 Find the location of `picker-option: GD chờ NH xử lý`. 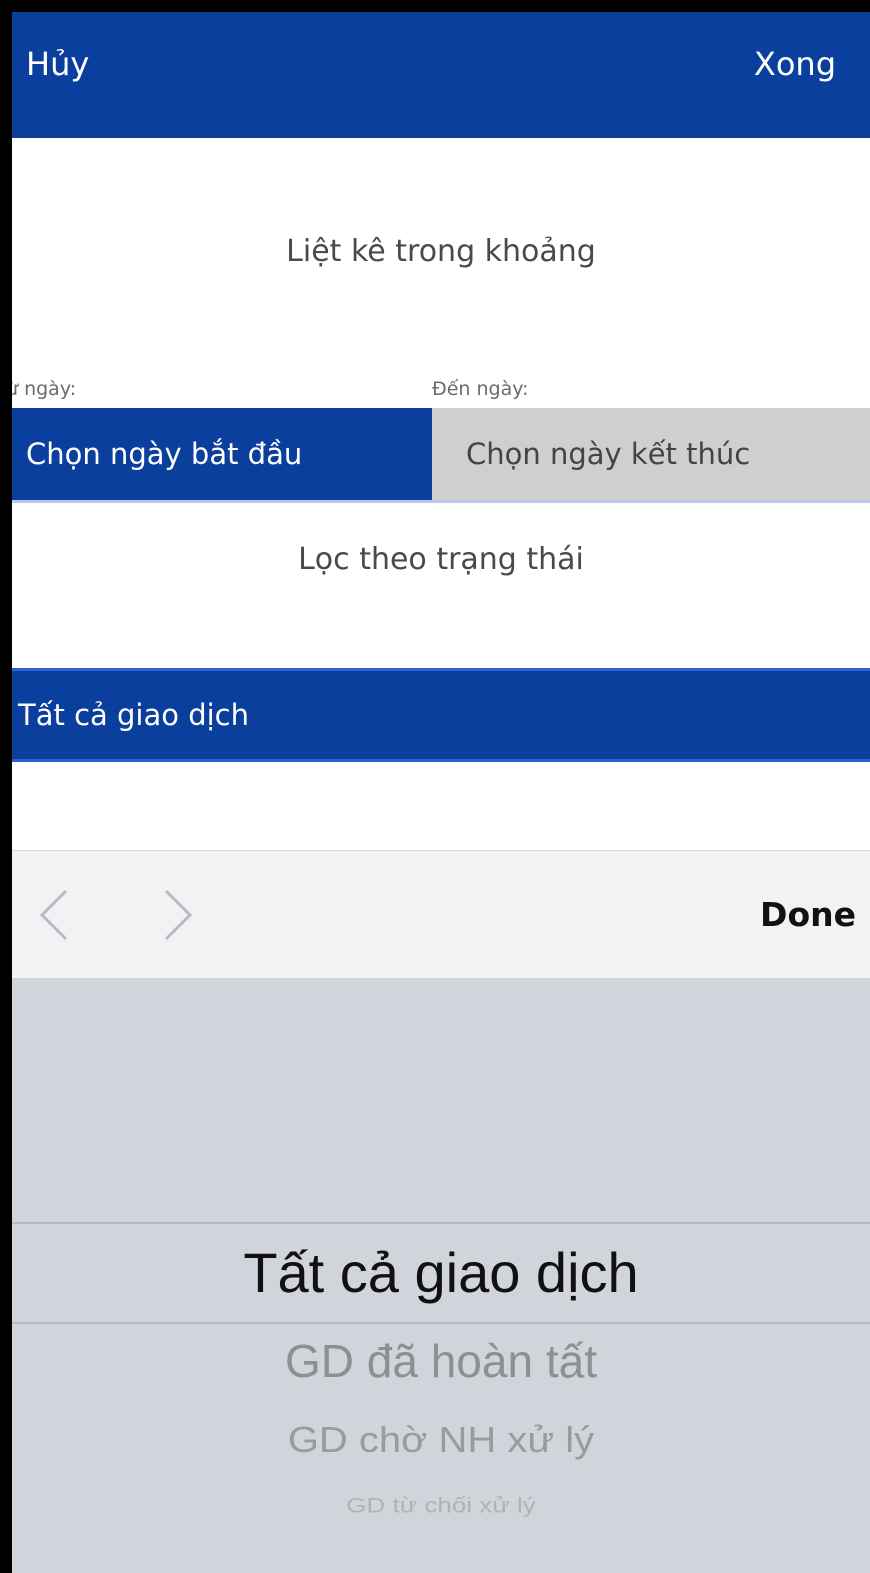

picker-option: GD chờ NH xử lý is located at coordinates (441, 1440).